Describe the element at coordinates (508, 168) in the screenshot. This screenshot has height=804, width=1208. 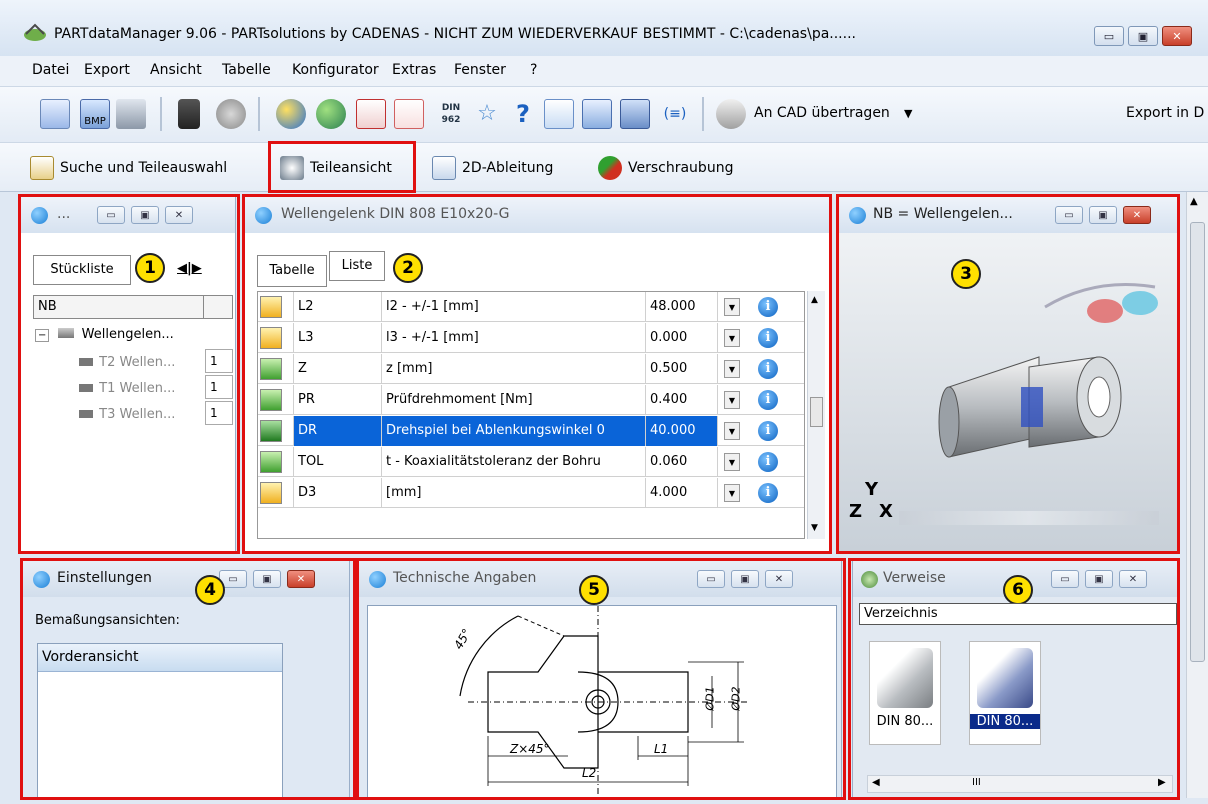
I see `derivation-label: 2D-Ableitung` at that location.